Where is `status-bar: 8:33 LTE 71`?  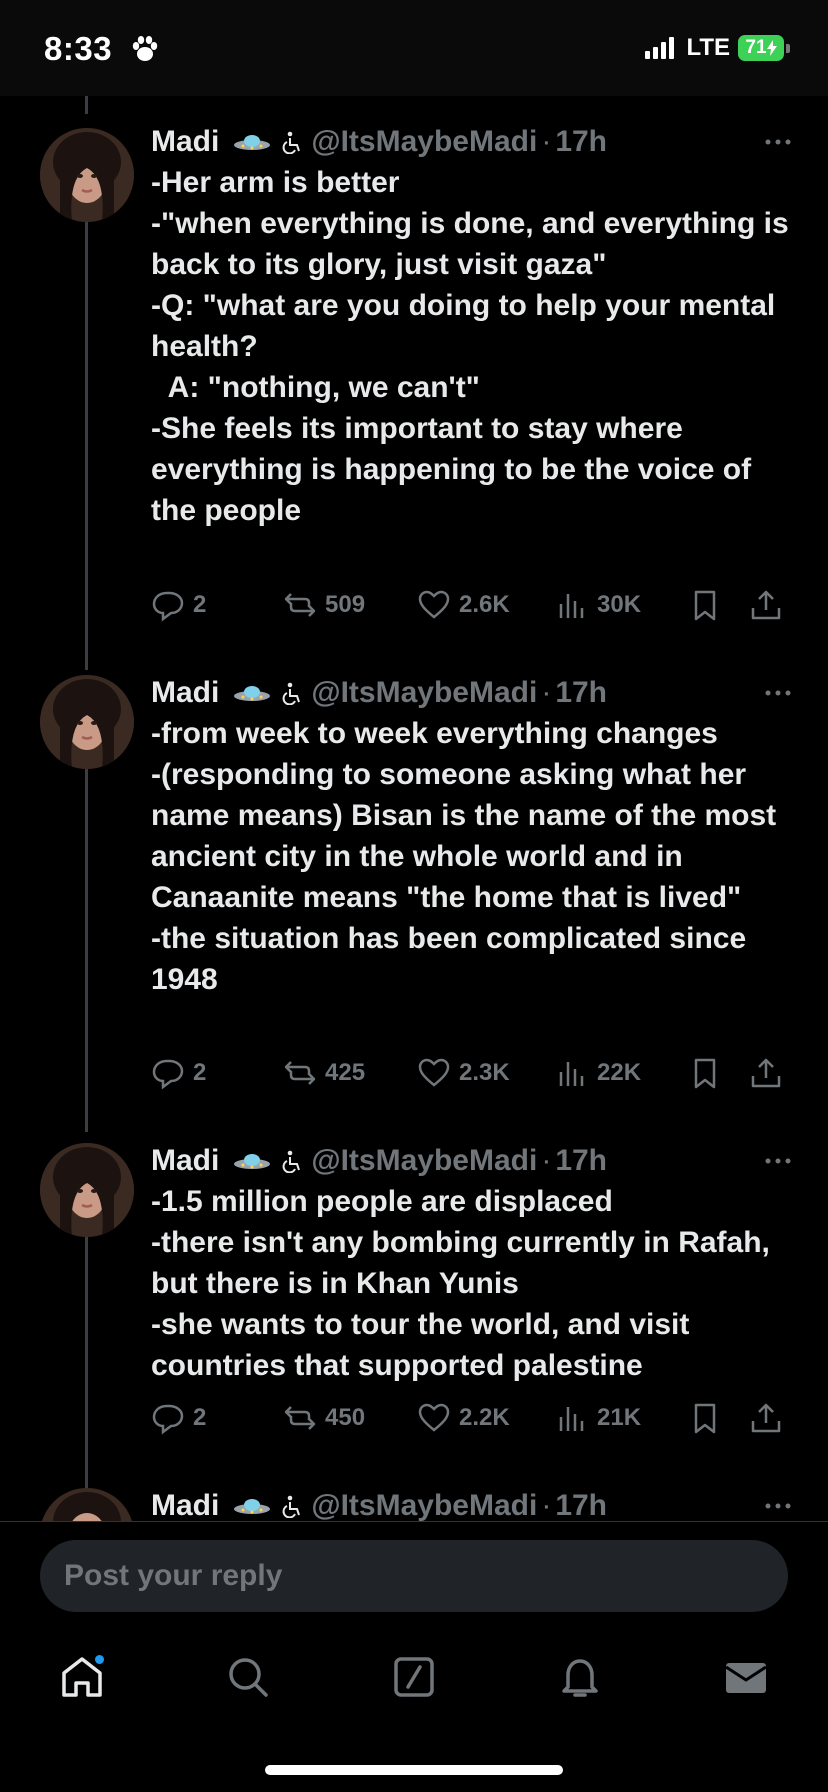 status-bar: 8:33 LTE 71 is located at coordinates (414, 48).